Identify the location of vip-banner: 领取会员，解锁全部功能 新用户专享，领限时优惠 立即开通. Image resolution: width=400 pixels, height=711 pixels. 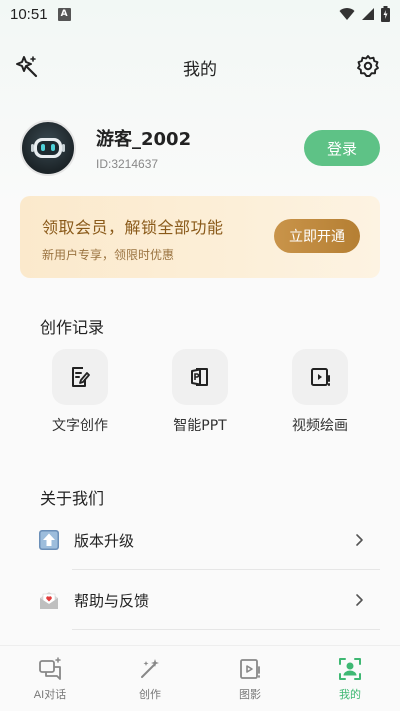
(200, 237).